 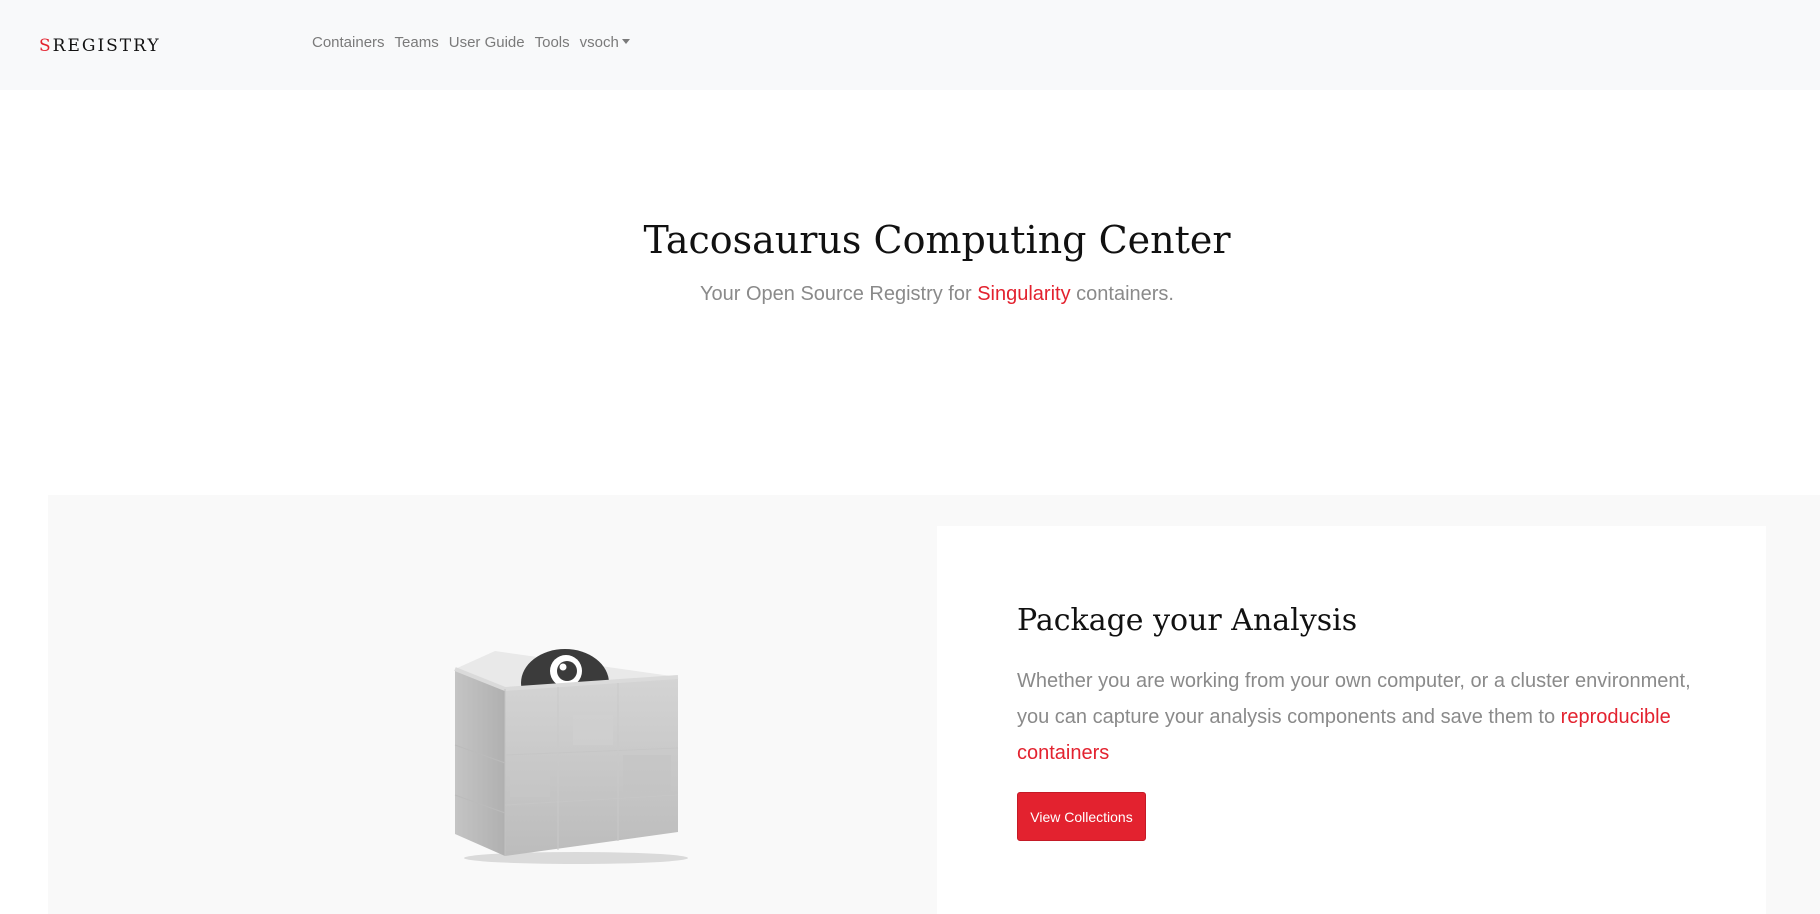 I want to click on brand-logo-text: REGISTRY, so click(x=106, y=46).